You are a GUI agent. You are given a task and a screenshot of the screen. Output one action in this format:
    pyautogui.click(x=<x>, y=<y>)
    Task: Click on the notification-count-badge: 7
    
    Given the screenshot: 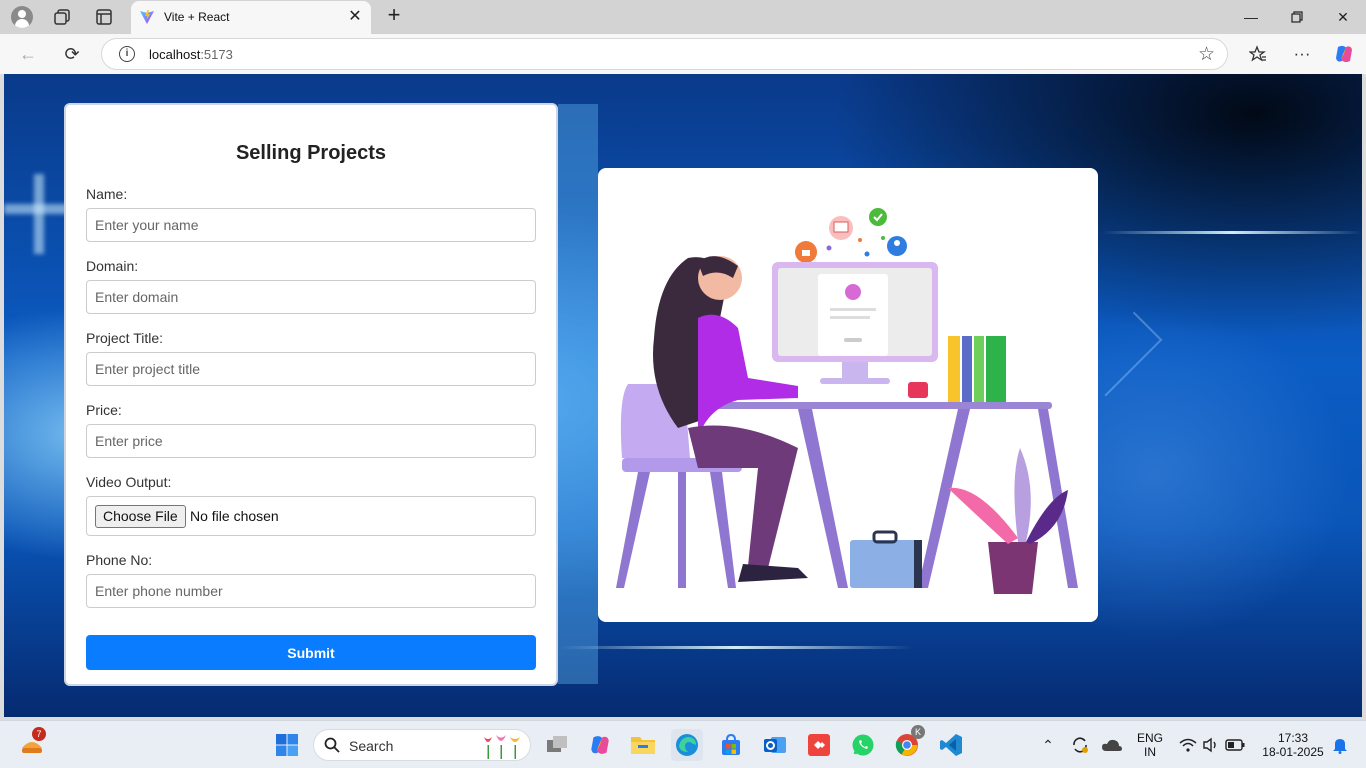 What is the action you would take?
    pyautogui.click(x=39, y=734)
    